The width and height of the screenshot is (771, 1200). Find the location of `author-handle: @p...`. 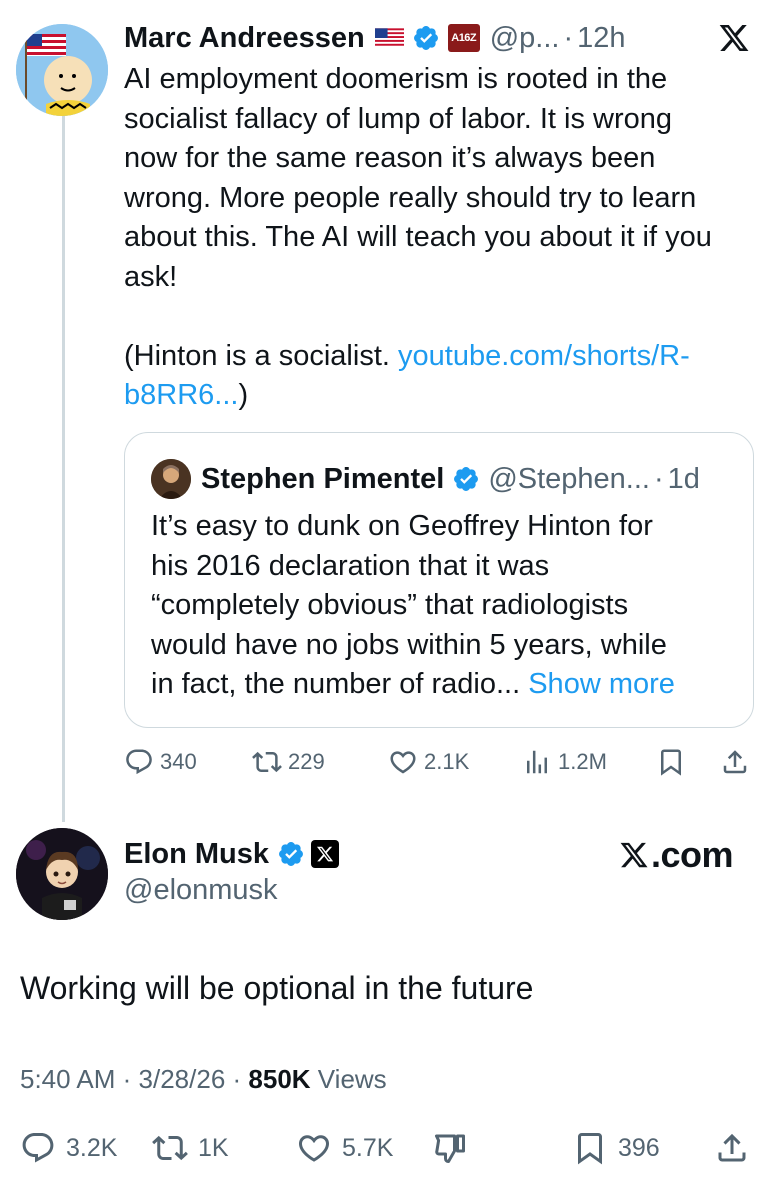

author-handle: @p... is located at coordinates (525, 38).